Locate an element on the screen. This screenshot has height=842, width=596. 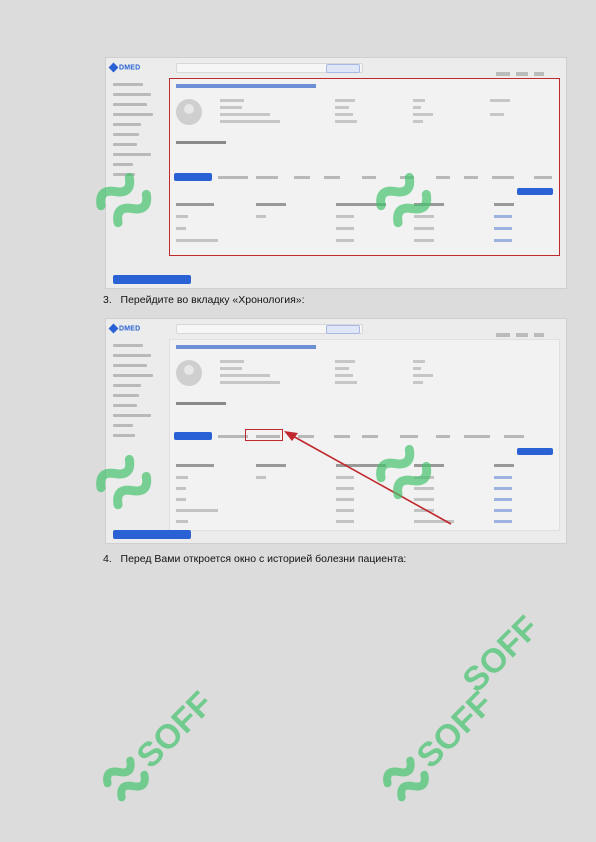
step-3-caption: 3. Перейдите во вкладку «Хронология»: is located at coordinates (204, 300).